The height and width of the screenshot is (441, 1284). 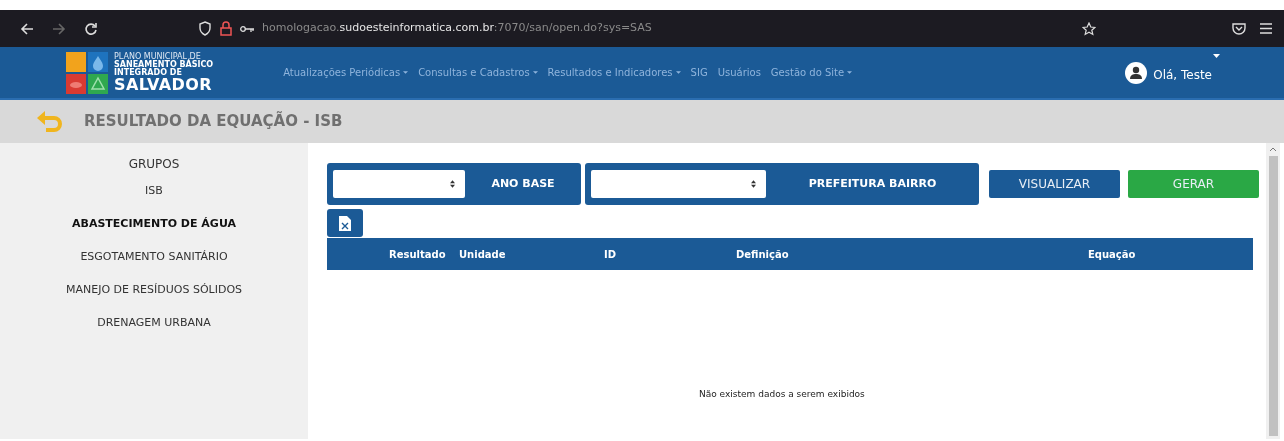 I want to click on shield-icon, so click(x=205, y=28).